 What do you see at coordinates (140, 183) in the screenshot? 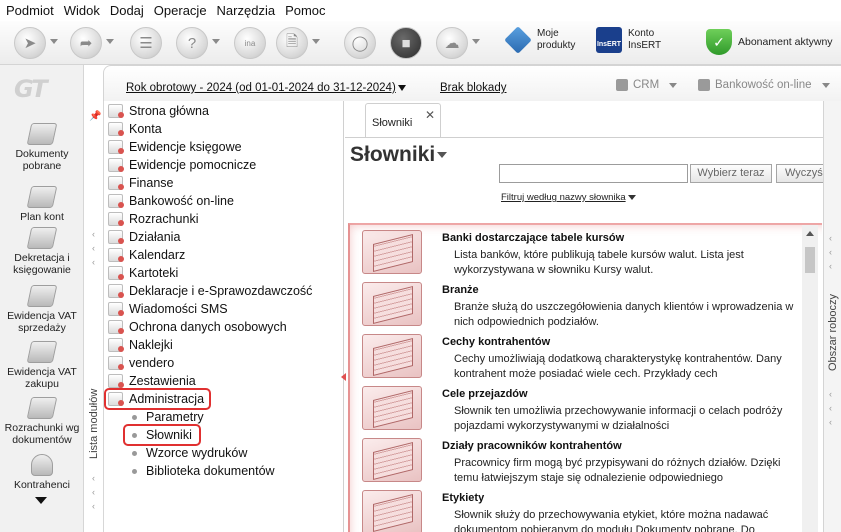
I see `module-item-finanse: Finanse` at bounding box center [140, 183].